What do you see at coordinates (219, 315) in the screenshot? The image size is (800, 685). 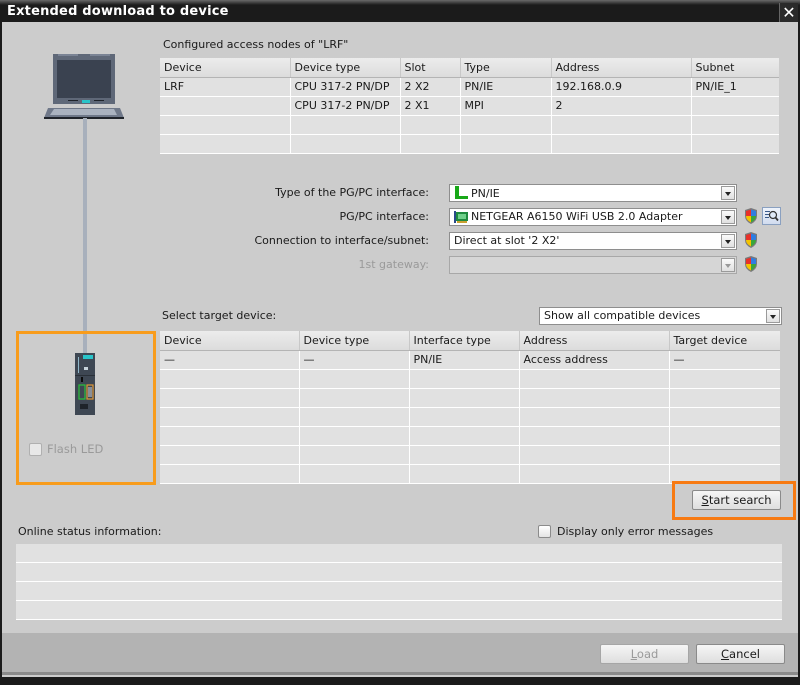 I see `target-device-heading: Select target device:` at bounding box center [219, 315].